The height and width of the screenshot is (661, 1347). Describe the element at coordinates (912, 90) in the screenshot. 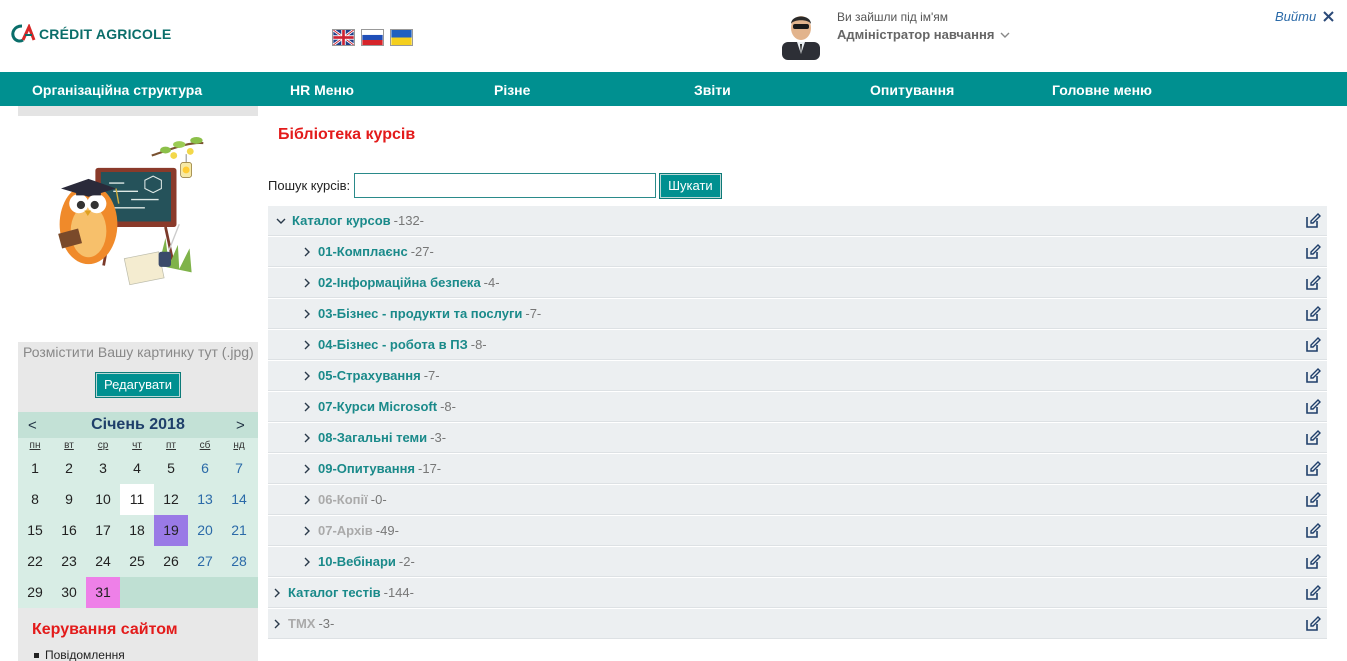

I see `nav-item-surveys: Опитування` at that location.